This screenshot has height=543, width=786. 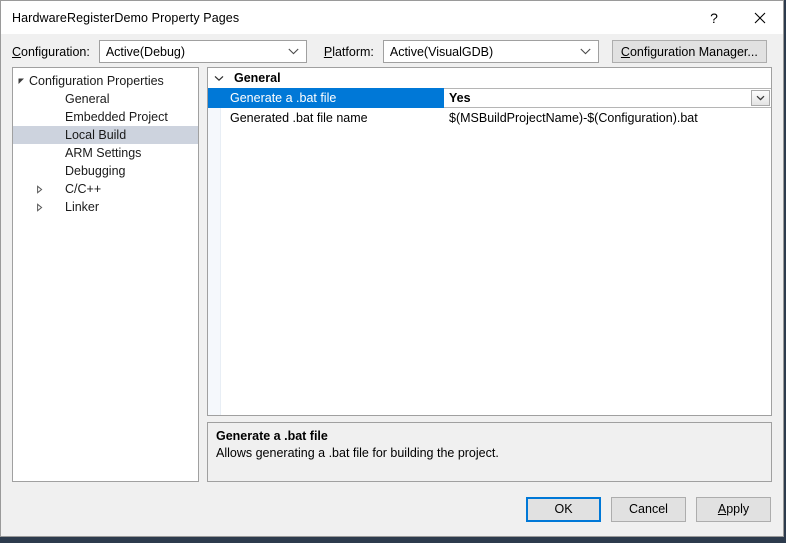 What do you see at coordinates (738, 509) in the screenshot?
I see `apply-rest: pply` at bounding box center [738, 509].